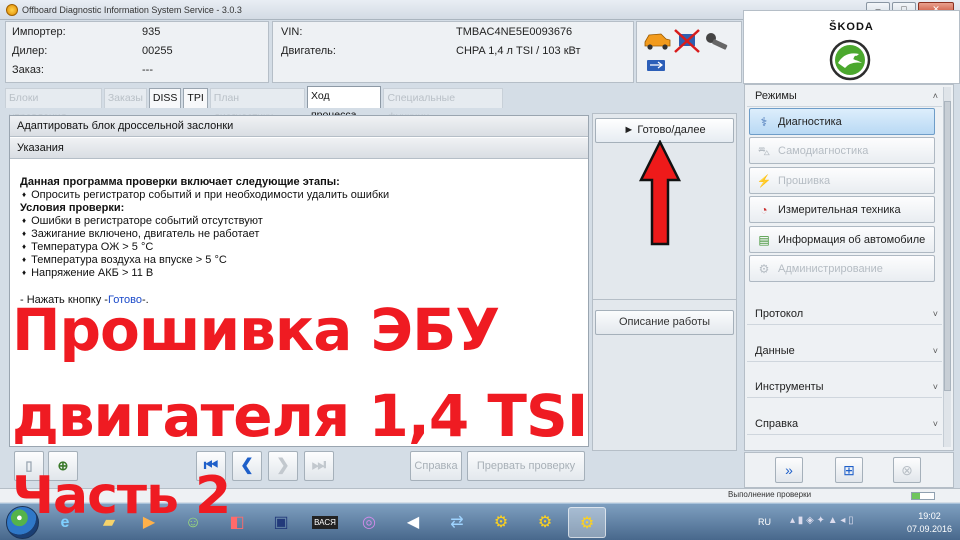 Image resolution: width=960 pixels, height=540 pixels. Describe the element at coordinates (822, 520) in the screenshot. I see `tray-icons: ▴ ▮ ◈ ✦ ▲ ◂ ▯` at that location.